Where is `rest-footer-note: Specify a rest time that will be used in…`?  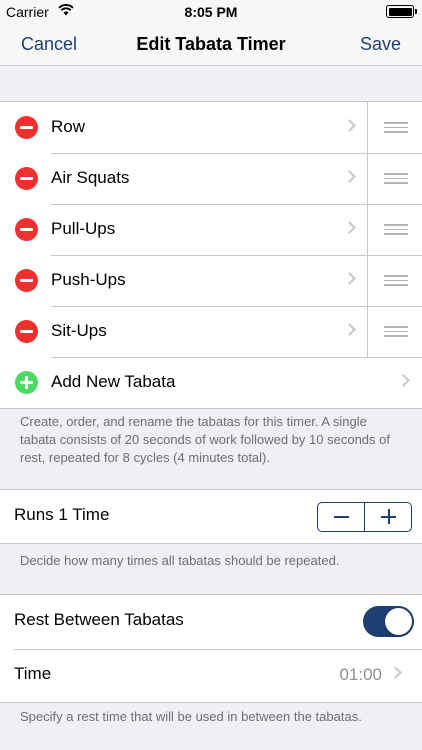 rest-footer-note: Specify a rest time that will be used in… is located at coordinates (191, 716).